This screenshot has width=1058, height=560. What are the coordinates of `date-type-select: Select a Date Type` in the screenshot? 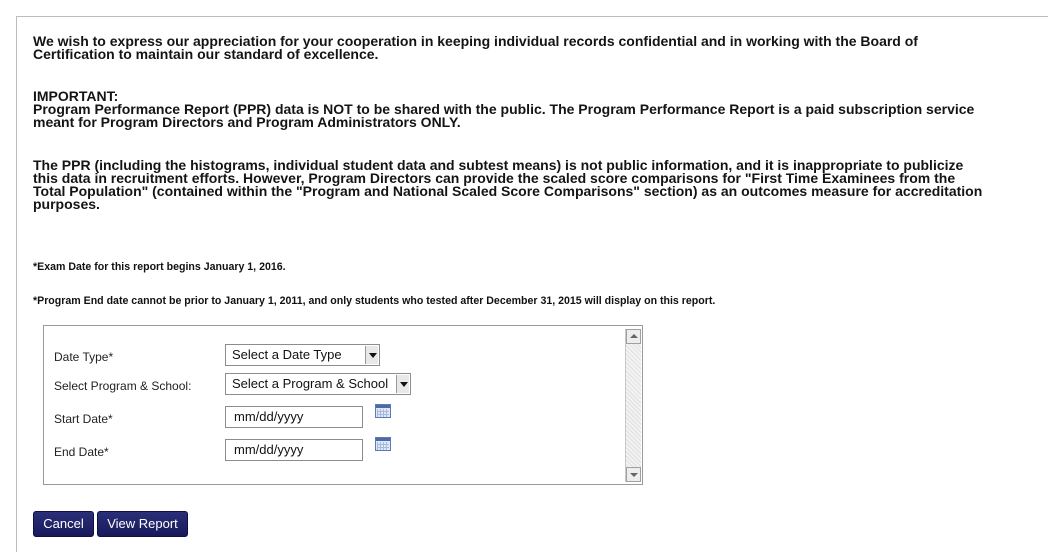 It's located at (302, 355).